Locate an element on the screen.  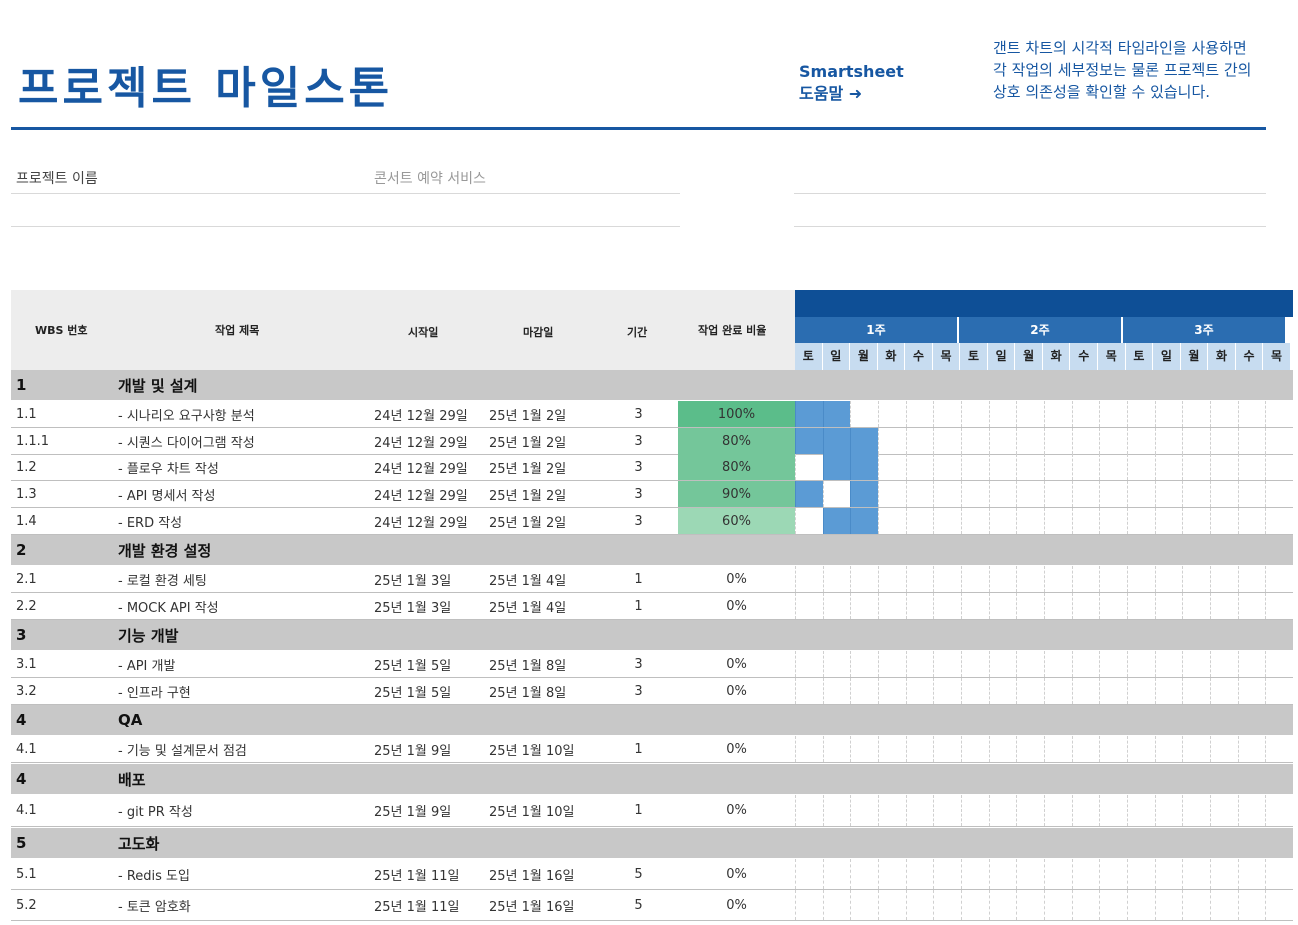
table-row: 3.2 - 인프라 구현 25년 1월 5일 25년 1월 8일 3 0% is located at coordinates (652, 691).